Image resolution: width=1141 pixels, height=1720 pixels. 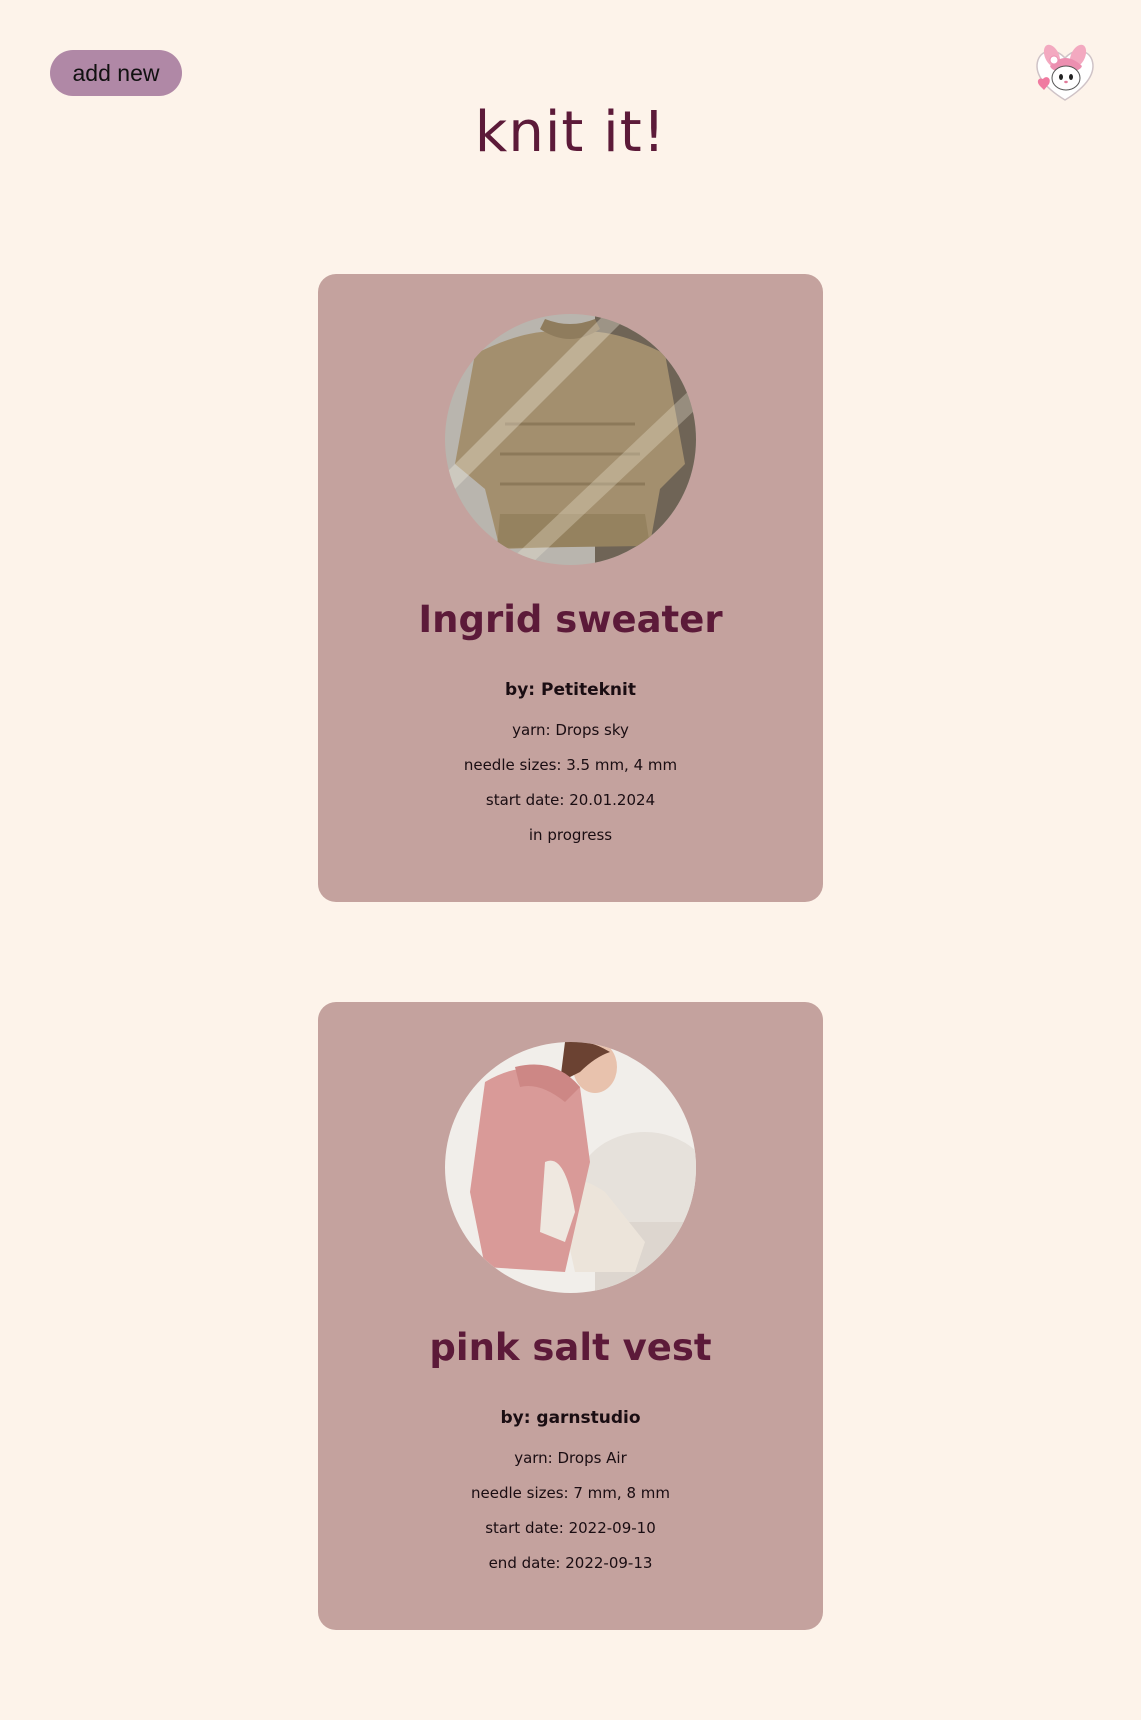 What do you see at coordinates (570, 132) in the screenshot?
I see `page-title: knit it!` at bounding box center [570, 132].